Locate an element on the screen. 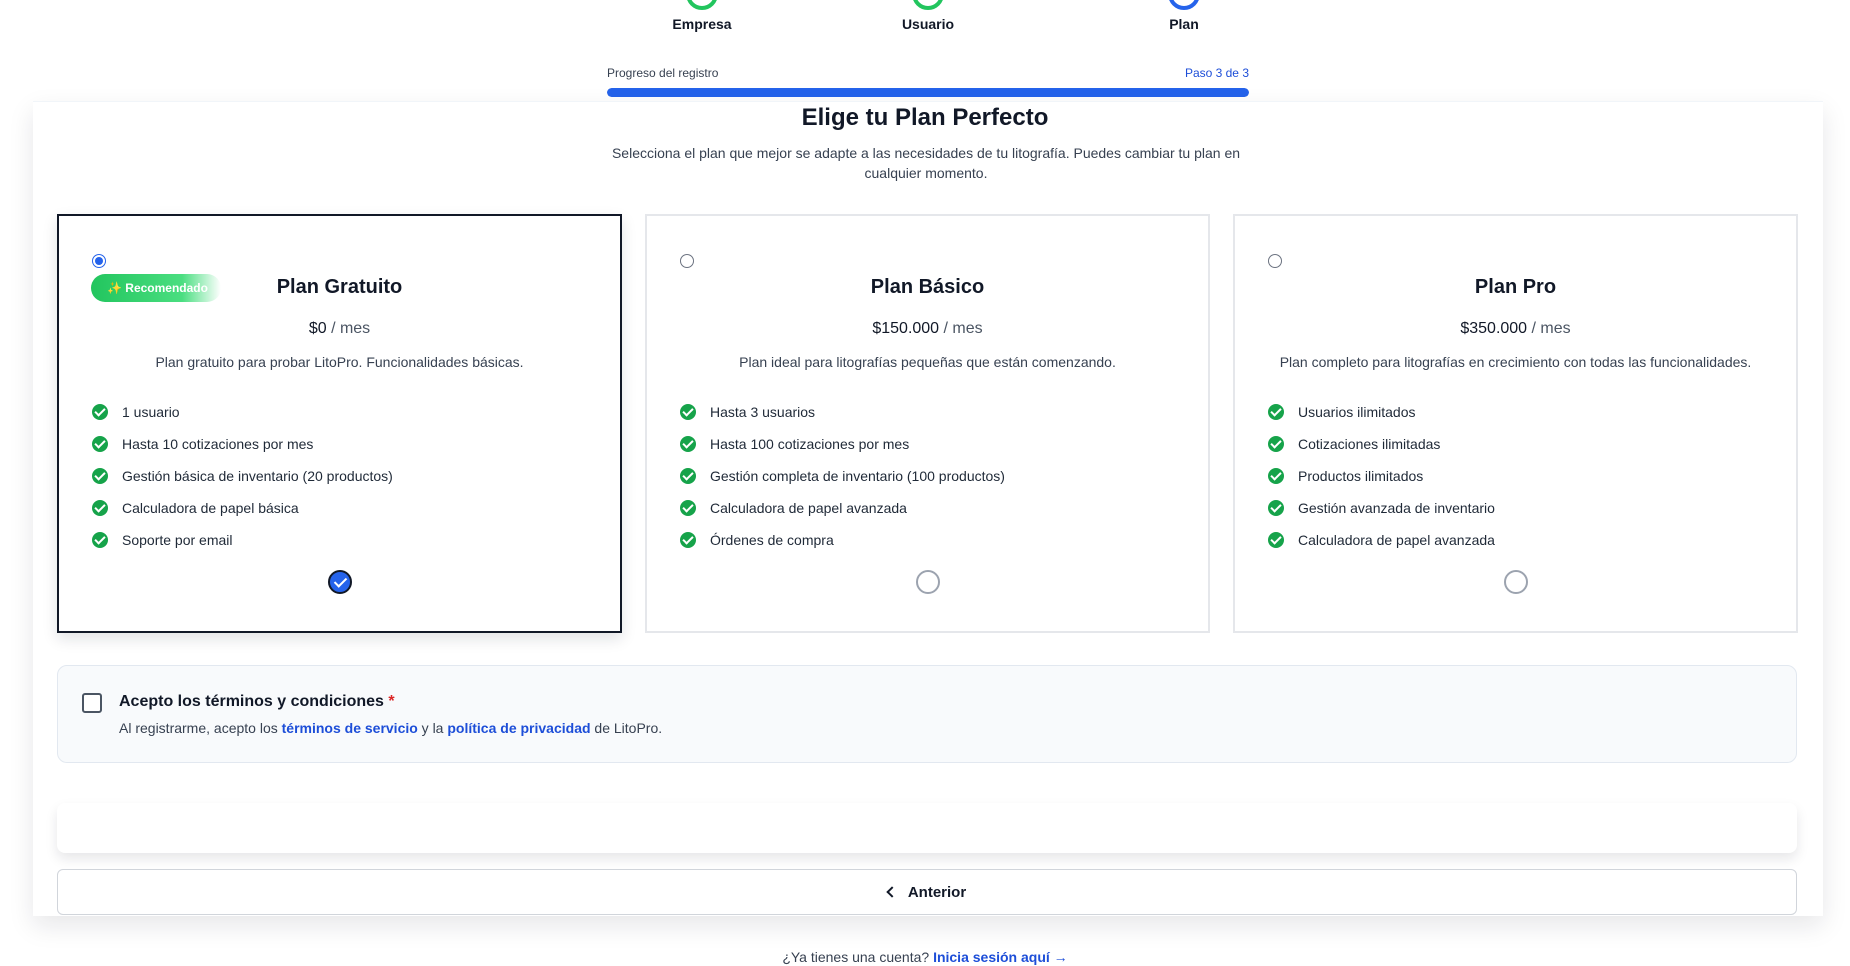 Image resolution: width=1850 pixels, height=966 pixels. feature-text: Órdenes de compra is located at coordinates (772, 540).